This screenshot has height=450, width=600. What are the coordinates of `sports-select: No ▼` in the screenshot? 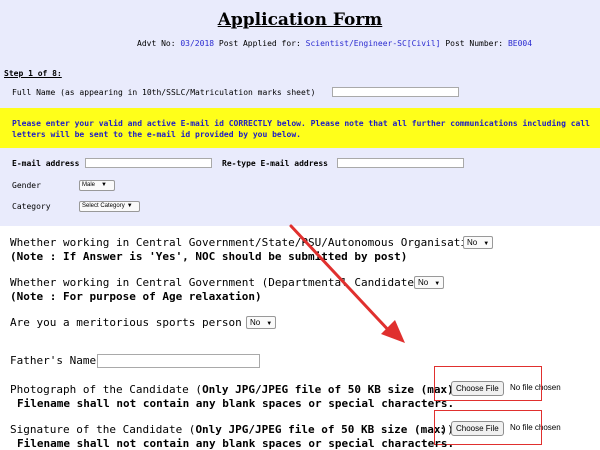 It's located at (261, 322).